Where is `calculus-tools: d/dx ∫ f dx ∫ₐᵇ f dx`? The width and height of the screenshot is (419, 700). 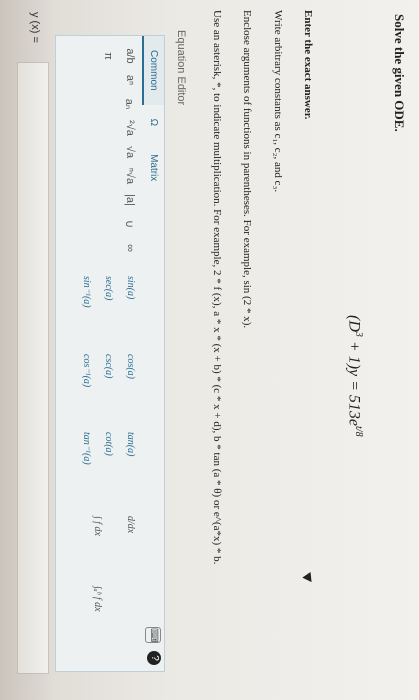 calculus-tools: d/dx ∫ f dx ∫ₐᵇ f dx is located at coordinates (103, 586).